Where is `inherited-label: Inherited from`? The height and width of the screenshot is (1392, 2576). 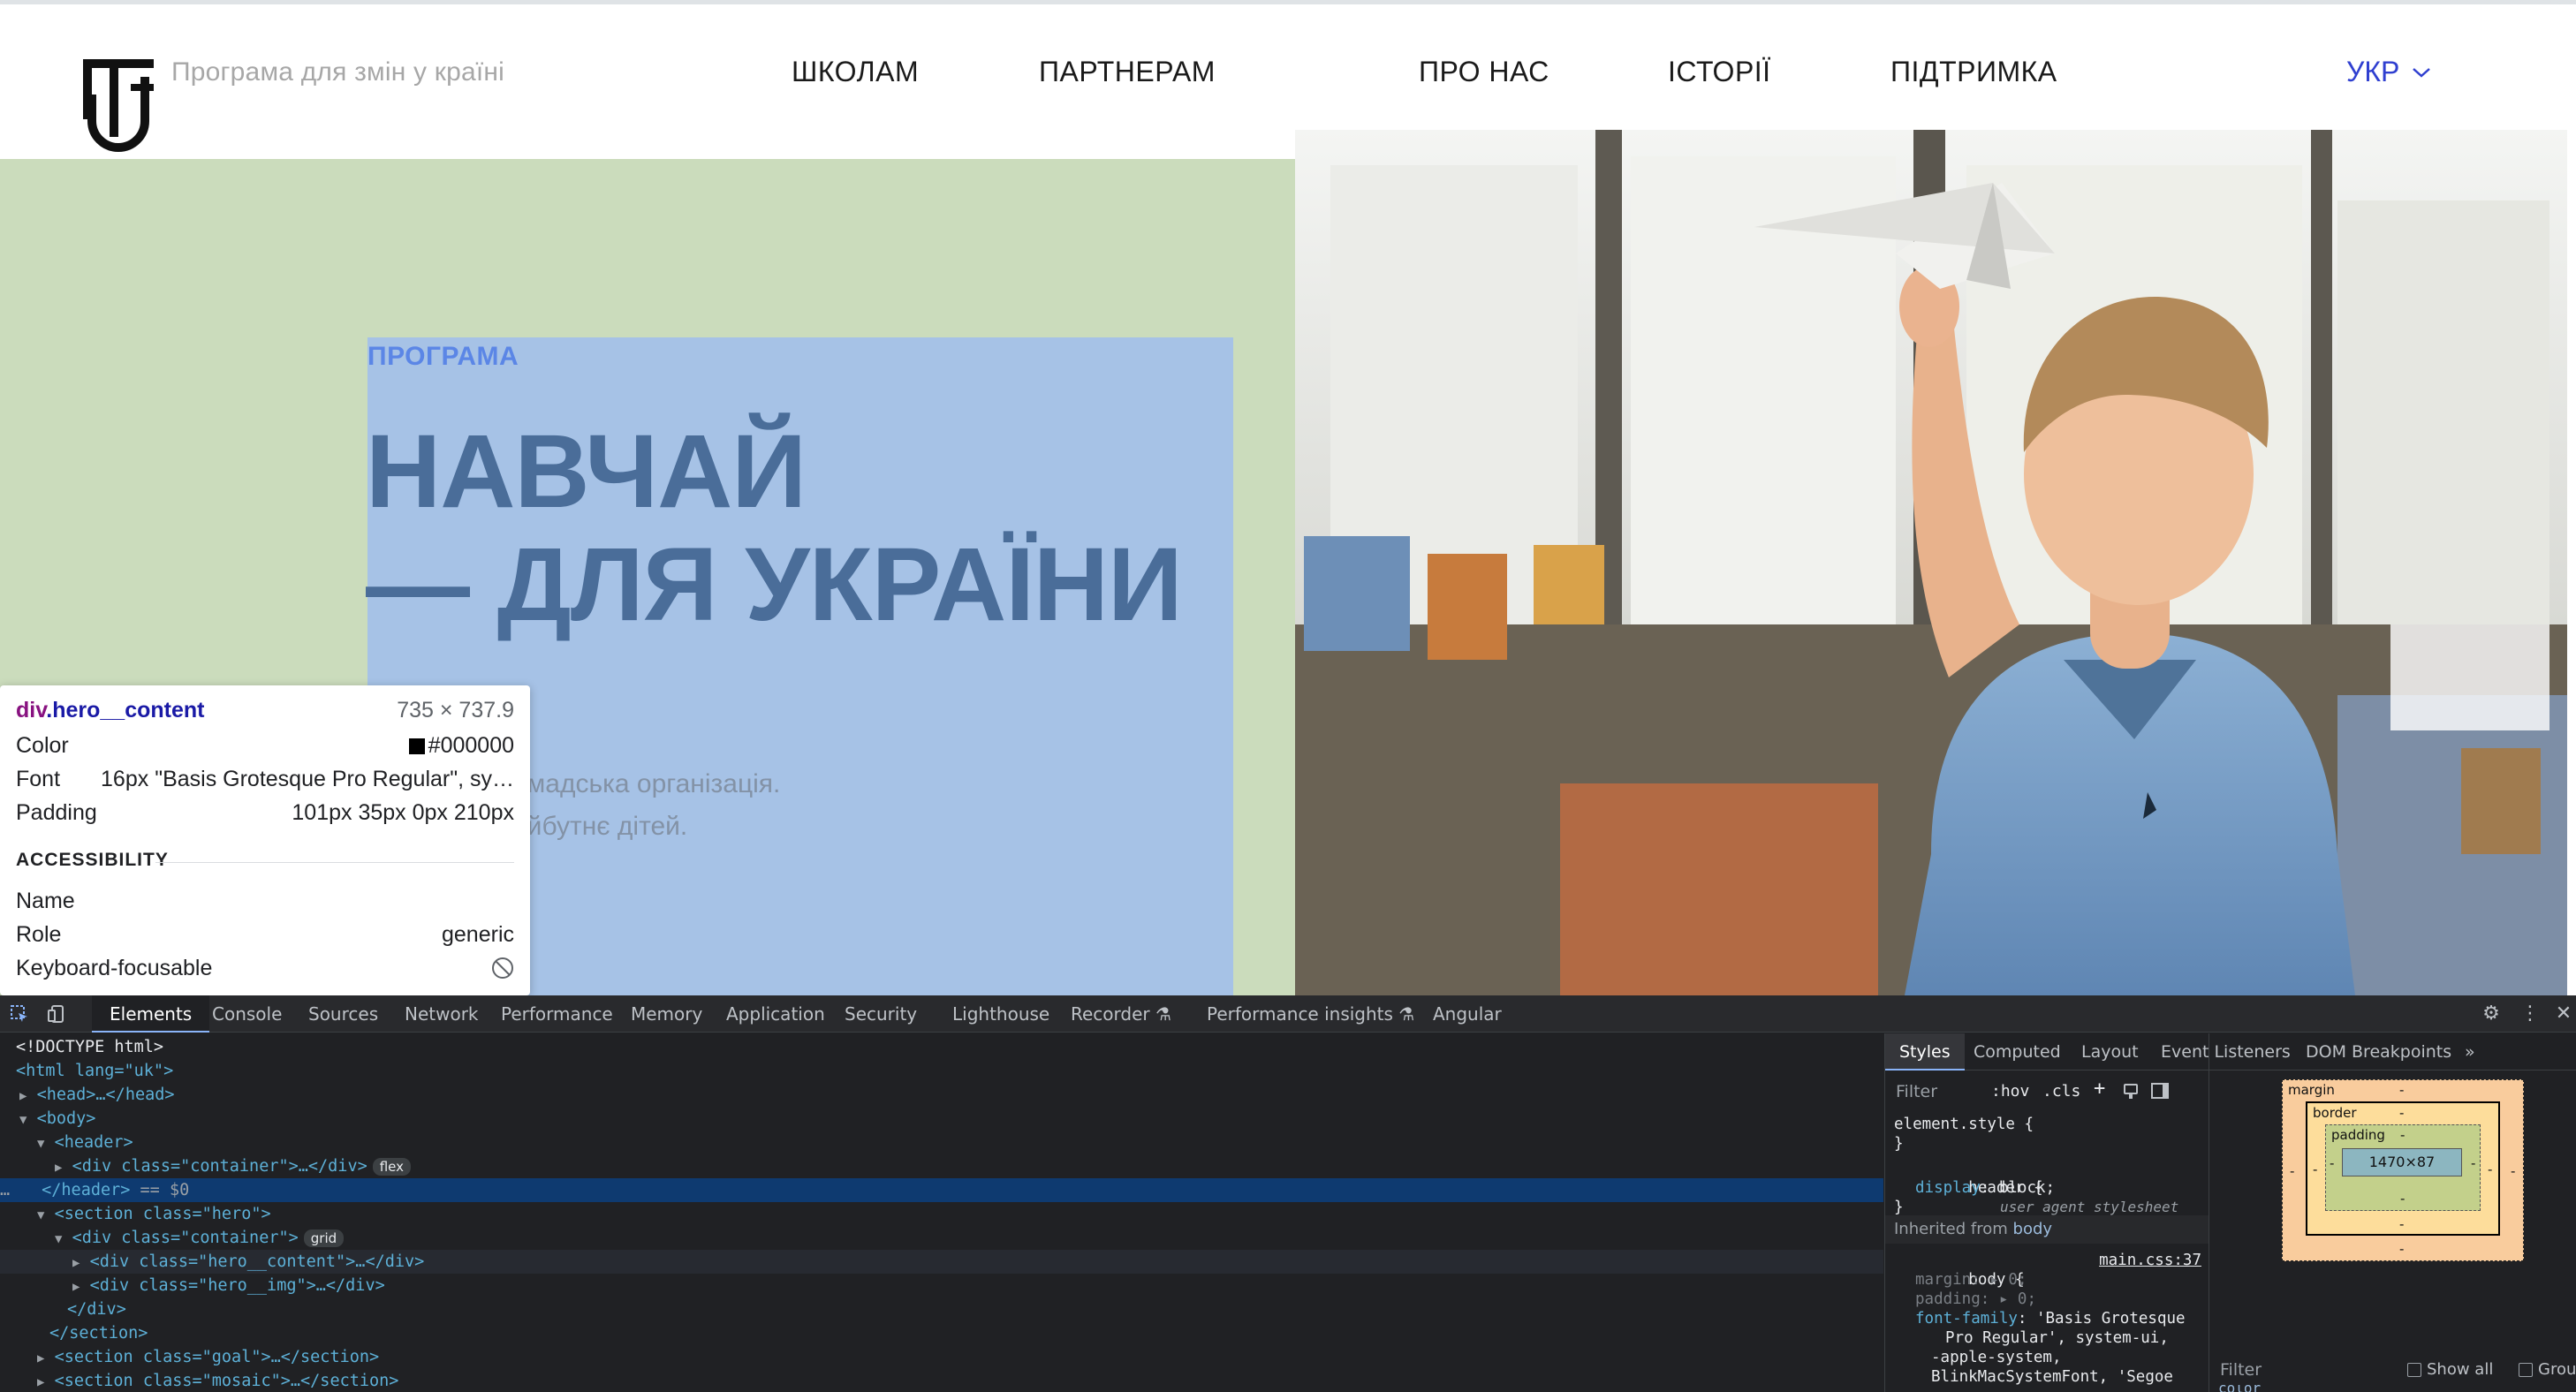 inherited-label: Inherited from is located at coordinates (1951, 1229).